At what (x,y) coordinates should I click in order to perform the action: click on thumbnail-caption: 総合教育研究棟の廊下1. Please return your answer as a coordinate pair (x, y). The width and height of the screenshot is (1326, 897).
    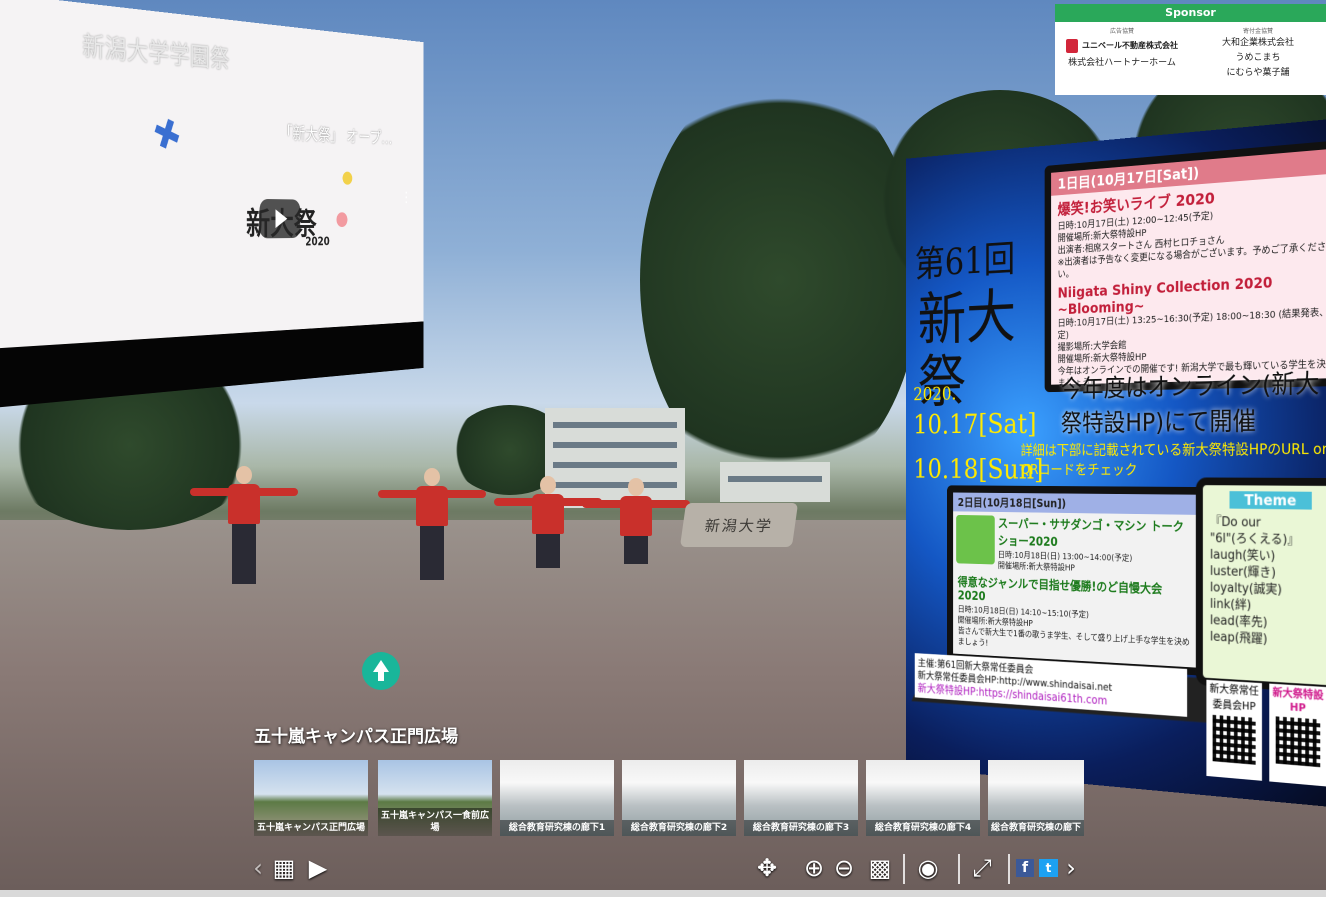
    Looking at the image, I should click on (557, 828).